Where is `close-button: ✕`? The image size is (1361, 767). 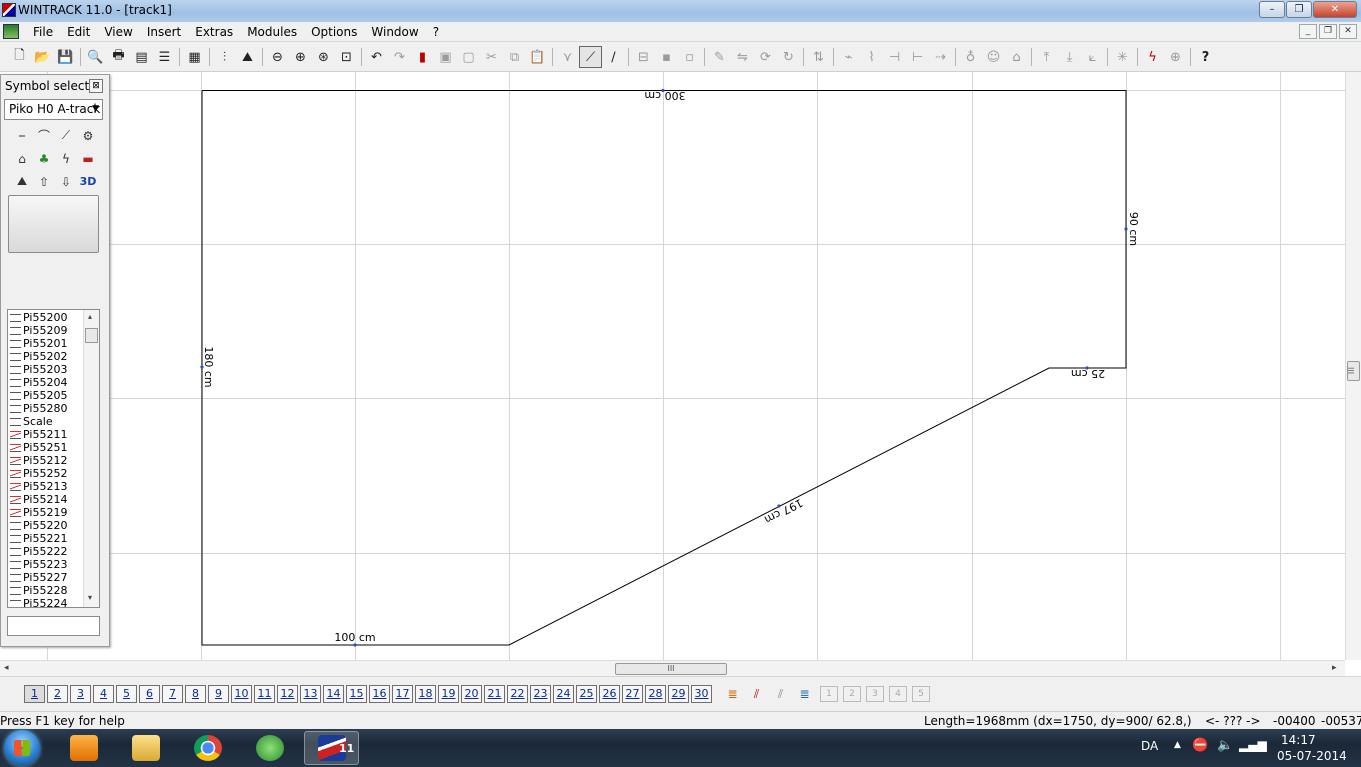
close-button: ✕ is located at coordinates (1335, 9).